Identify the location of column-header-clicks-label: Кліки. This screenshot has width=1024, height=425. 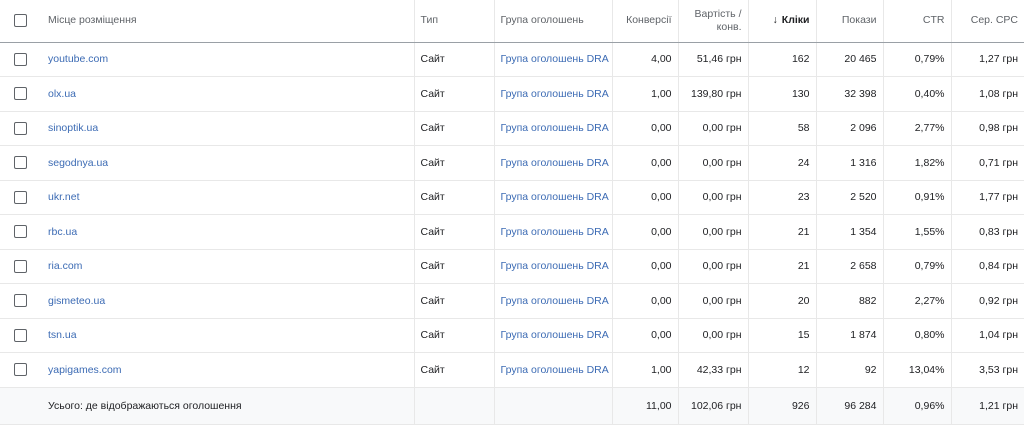
(795, 20).